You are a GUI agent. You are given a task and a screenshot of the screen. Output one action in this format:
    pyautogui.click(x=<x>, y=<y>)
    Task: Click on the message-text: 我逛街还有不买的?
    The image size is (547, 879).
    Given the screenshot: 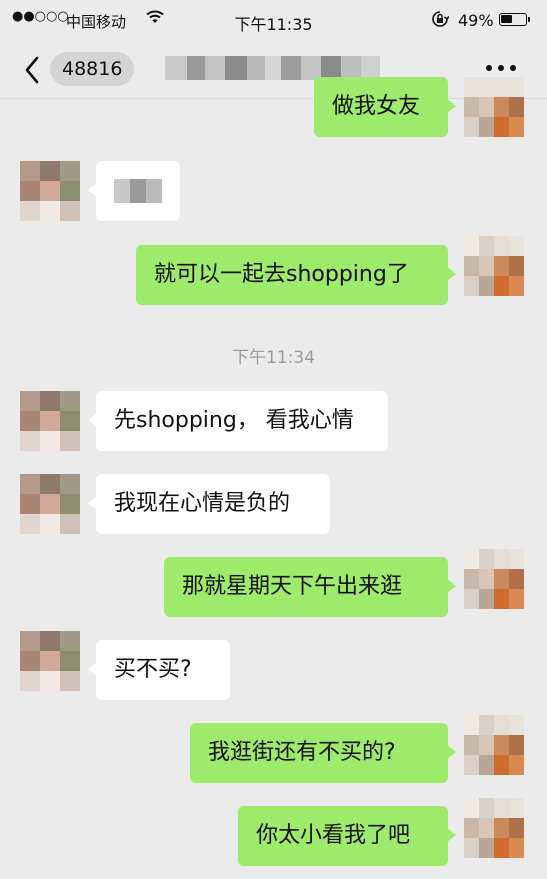 What is the action you would take?
    pyautogui.click(x=302, y=752)
    